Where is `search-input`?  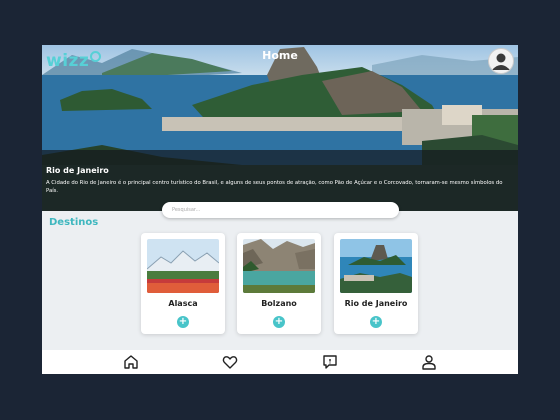 search-input is located at coordinates (280, 210).